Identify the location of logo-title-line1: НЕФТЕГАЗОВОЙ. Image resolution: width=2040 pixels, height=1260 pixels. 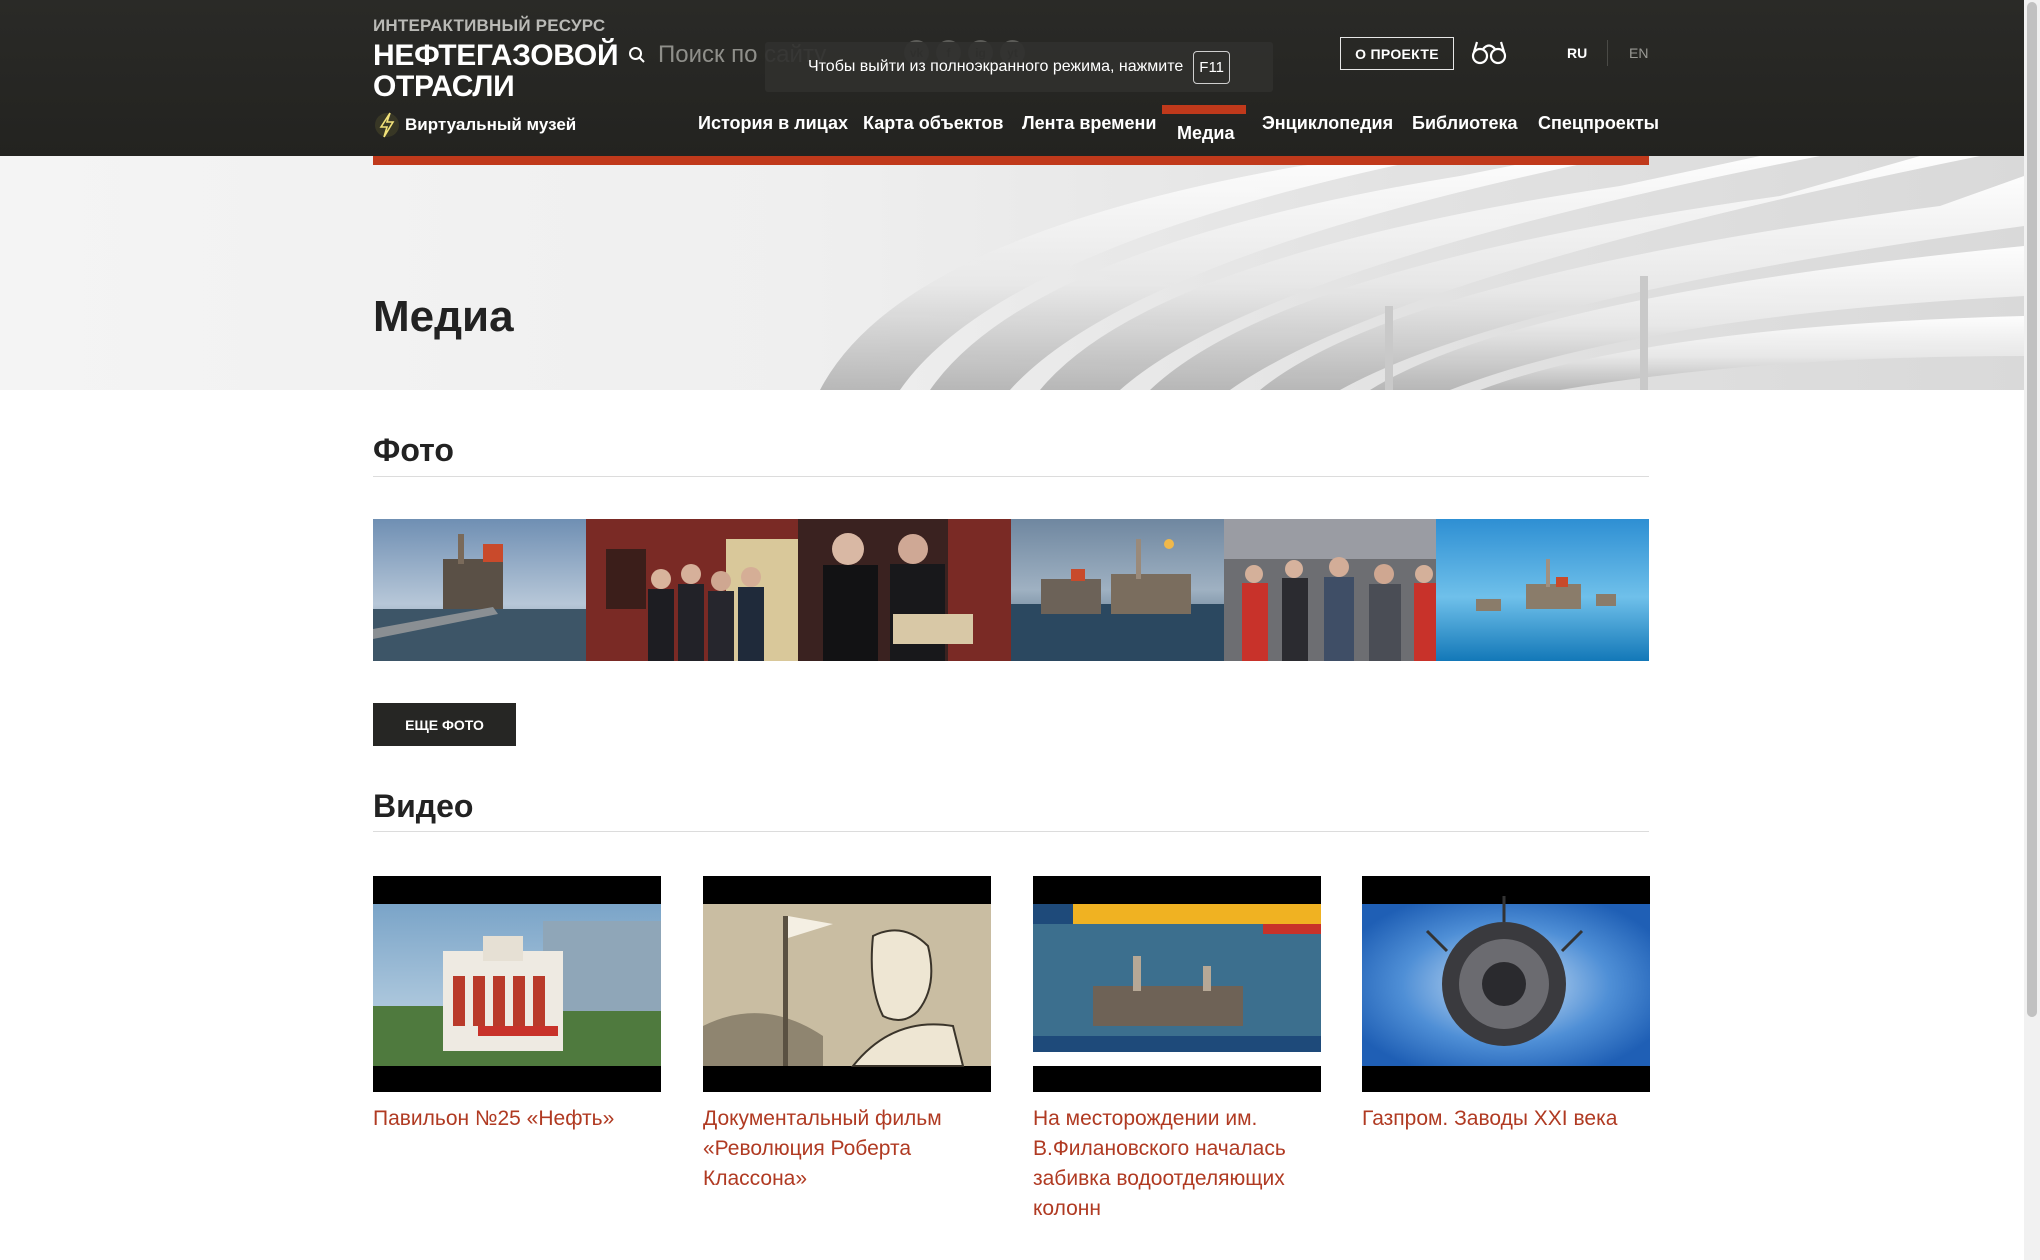
(496, 55).